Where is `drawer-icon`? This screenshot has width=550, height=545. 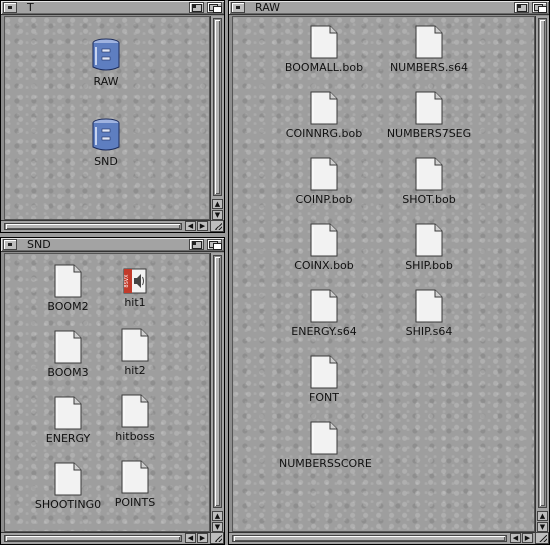 drawer-icon is located at coordinates (106, 134).